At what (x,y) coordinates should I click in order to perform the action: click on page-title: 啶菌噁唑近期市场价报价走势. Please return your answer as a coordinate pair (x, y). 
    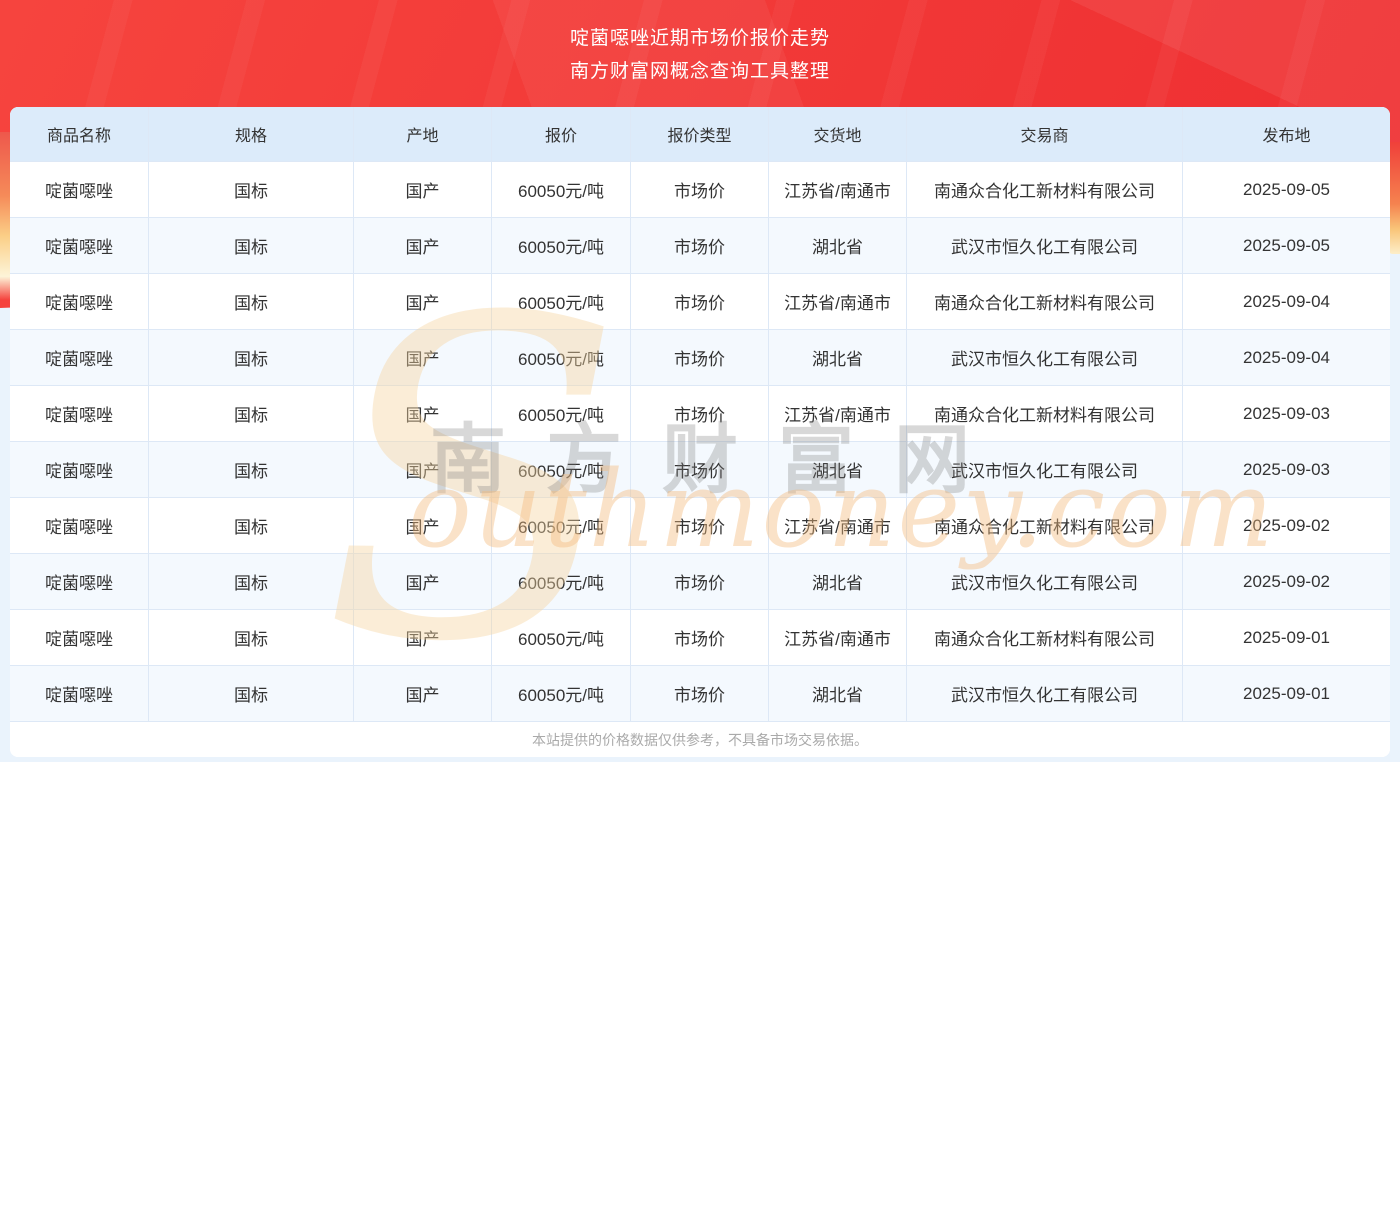
    Looking at the image, I should click on (699, 38).